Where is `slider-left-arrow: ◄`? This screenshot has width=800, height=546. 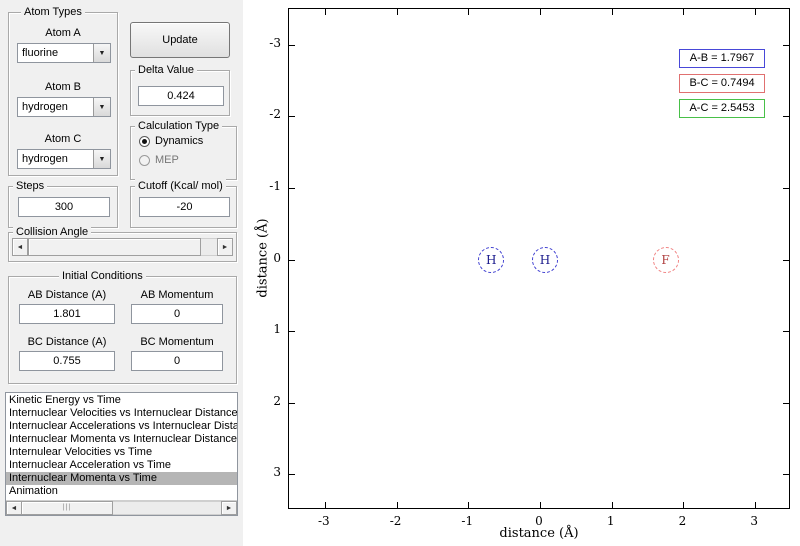
slider-left-arrow: ◄ is located at coordinates (20, 247).